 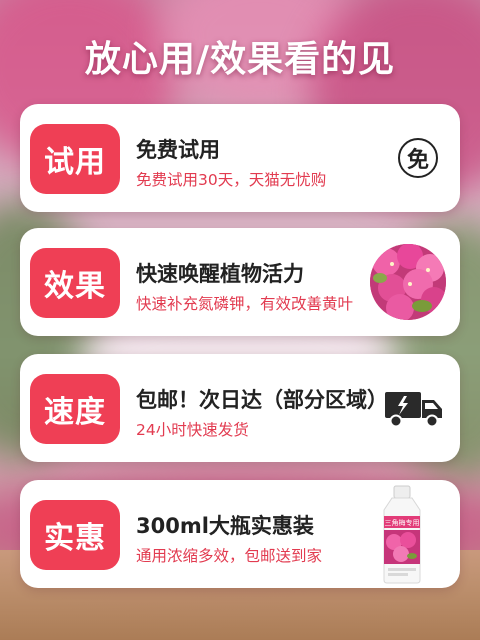 What do you see at coordinates (414, 408) in the screenshot?
I see `truck-icon` at bounding box center [414, 408].